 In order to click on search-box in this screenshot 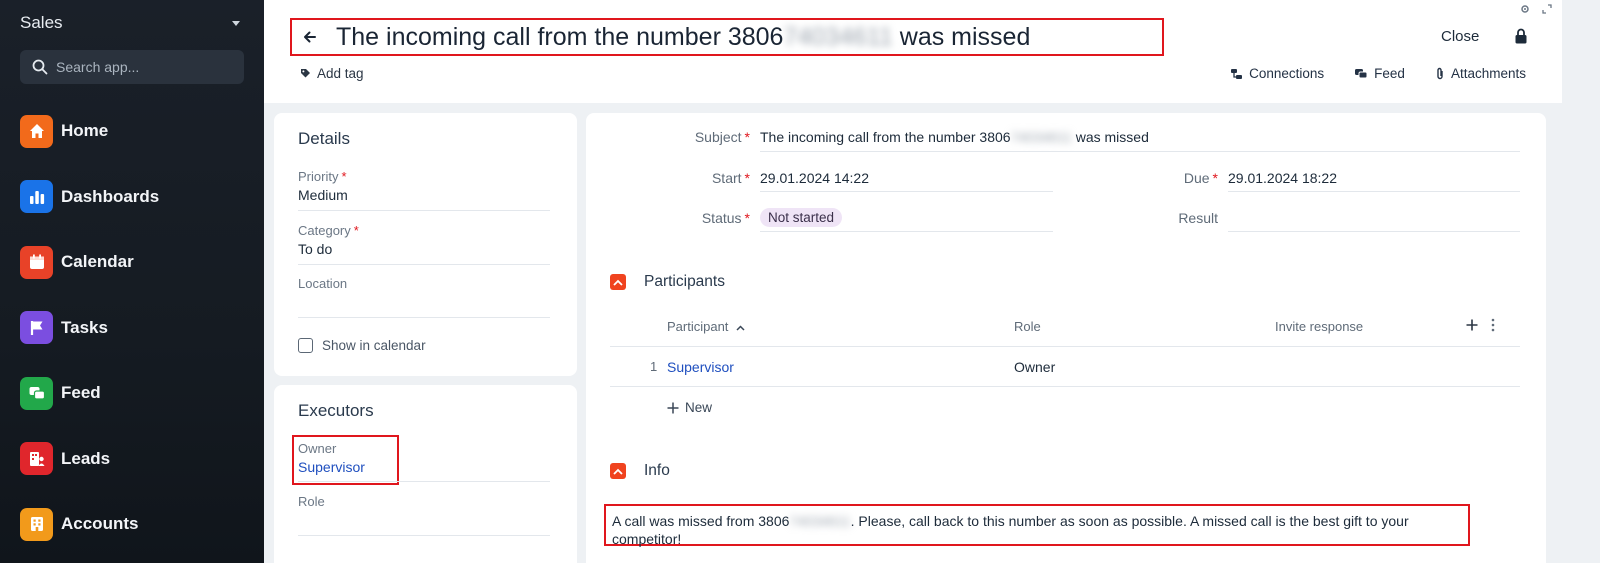, I will do `click(132, 67)`.